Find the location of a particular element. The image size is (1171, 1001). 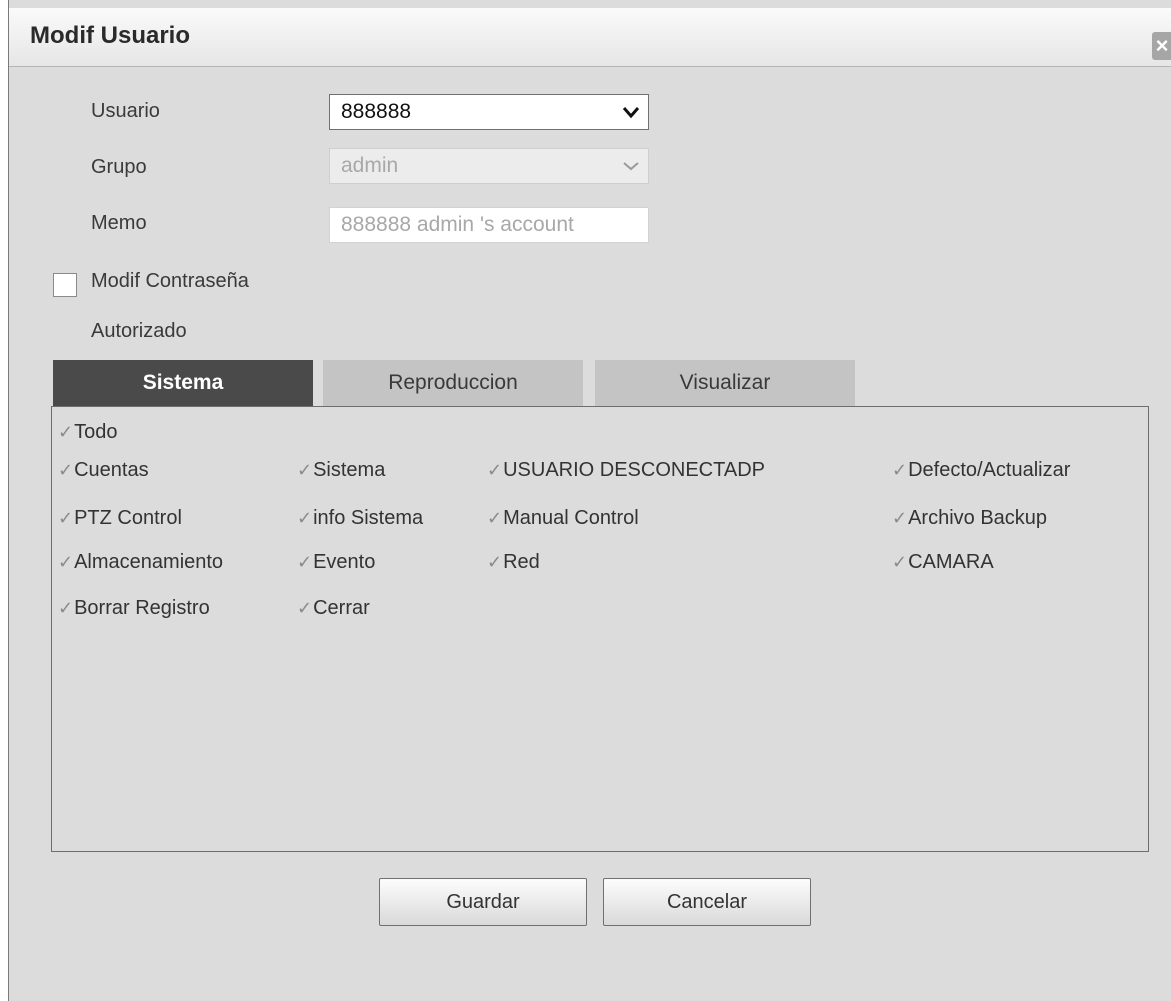

authorized-label: Autorizado is located at coordinates (139, 331).